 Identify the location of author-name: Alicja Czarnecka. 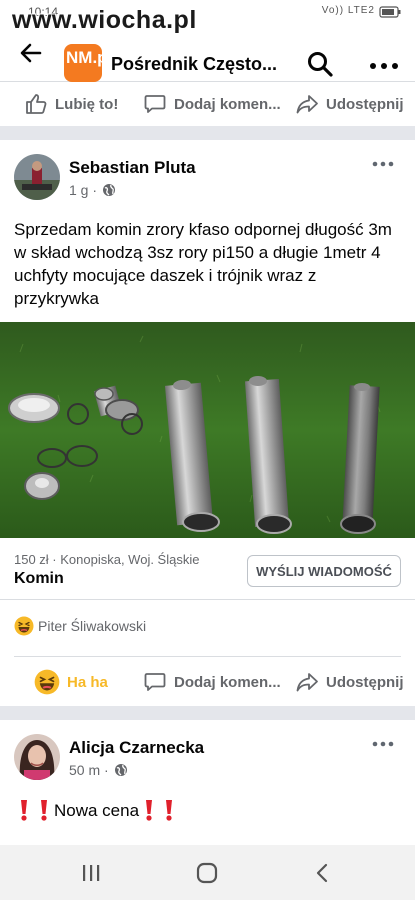
(136, 748).